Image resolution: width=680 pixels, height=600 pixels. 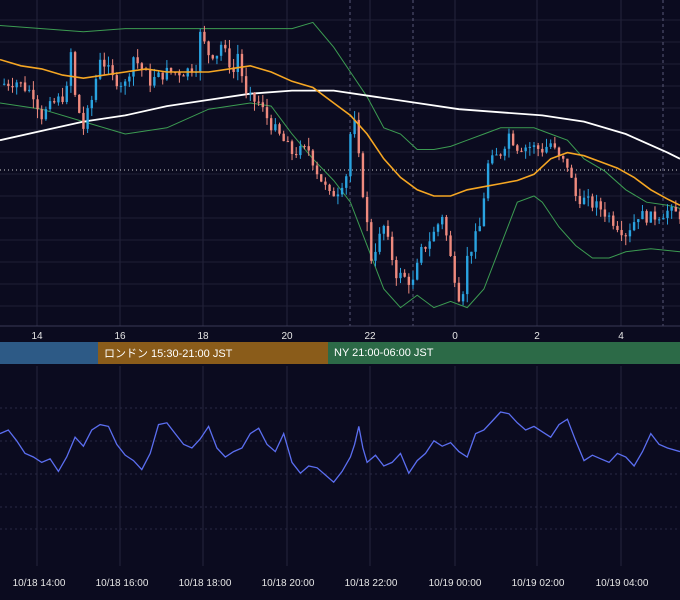 What do you see at coordinates (39, 583) in the screenshot?
I see `osc-time-tick-label: 10/18 14:00` at bounding box center [39, 583].